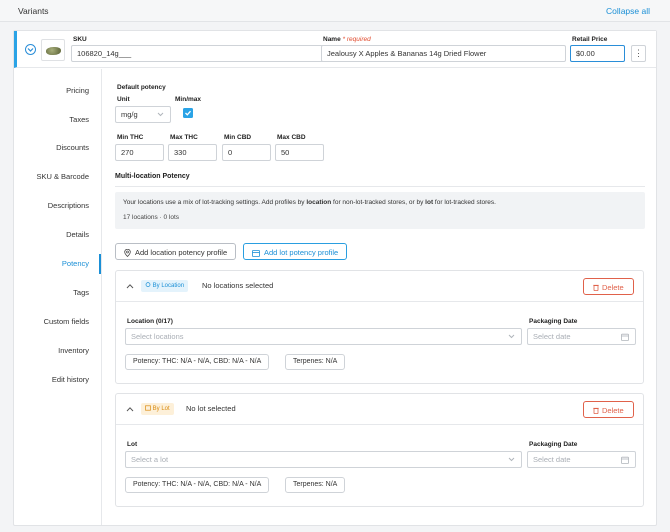 The height and width of the screenshot is (532, 670). Describe the element at coordinates (123, 99) in the screenshot. I see `unit-label: Unit` at that location.